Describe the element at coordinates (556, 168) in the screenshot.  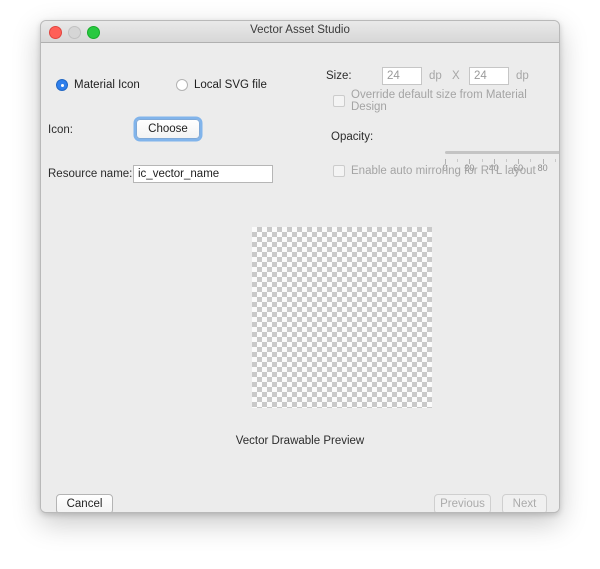
I see `opacity-tick-label: 100` at that location.